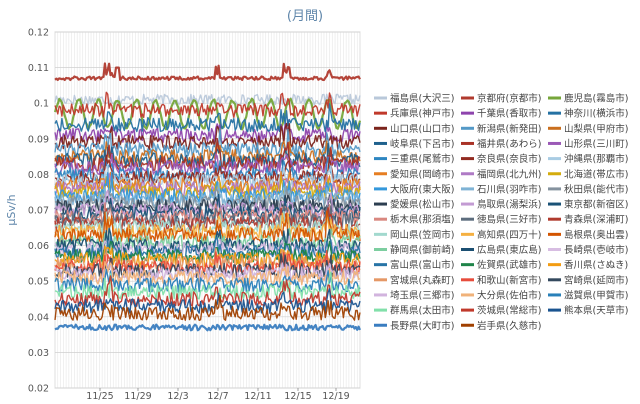 The image size is (640, 404). Describe the element at coordinates (38, 246) in the screenshot. I see `y-tick-label: 0.06` at that location.